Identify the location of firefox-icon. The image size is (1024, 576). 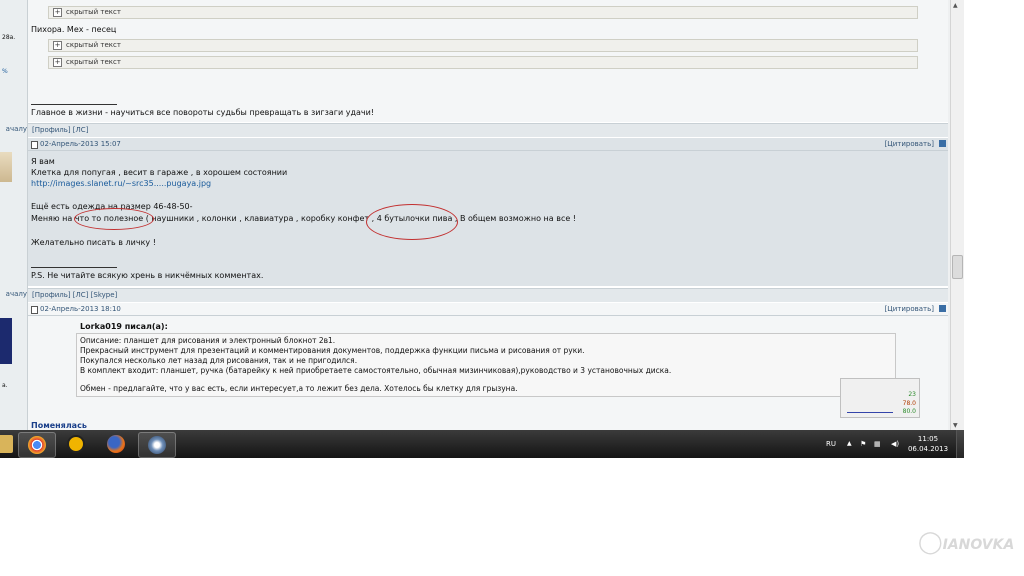
(116, 444).